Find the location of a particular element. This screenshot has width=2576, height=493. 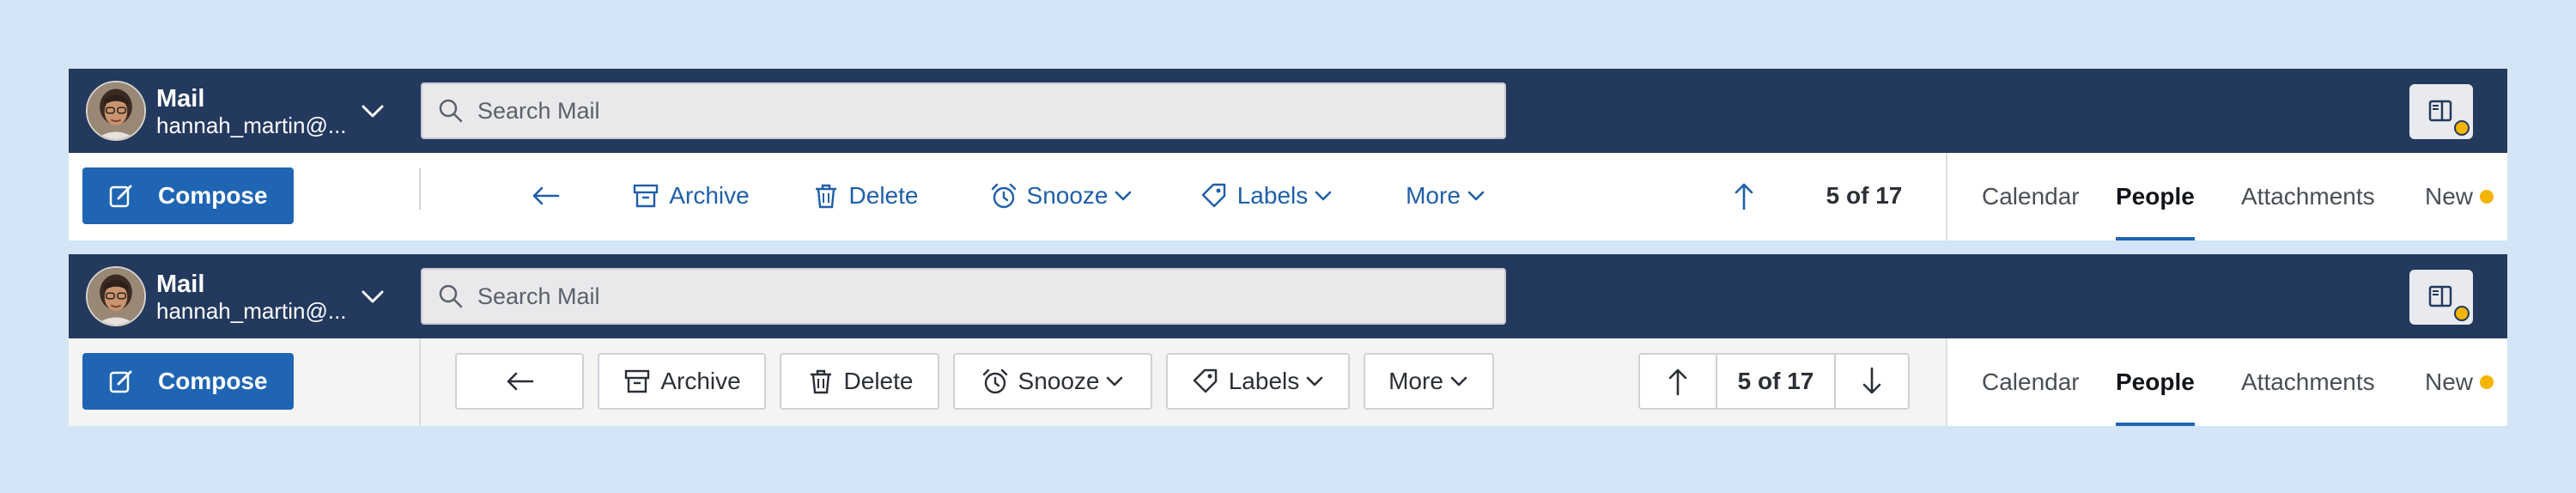

arrow-up-icon is located at coordinates (1744, 195).